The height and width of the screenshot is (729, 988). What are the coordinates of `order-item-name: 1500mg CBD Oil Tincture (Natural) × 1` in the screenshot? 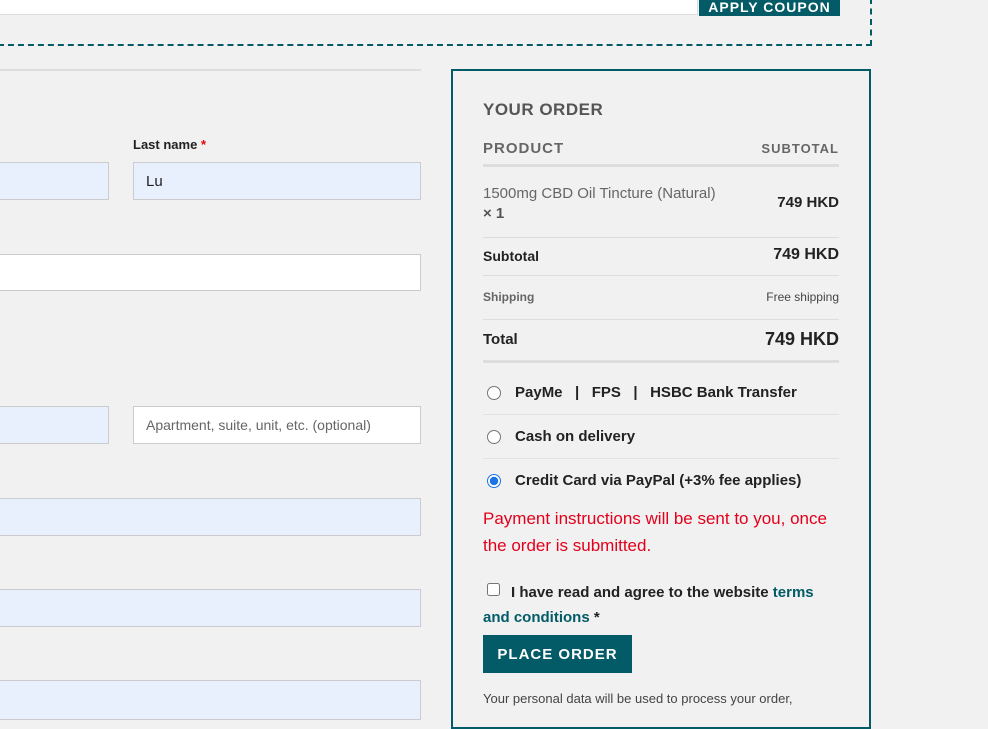 It's located at (613, 204).